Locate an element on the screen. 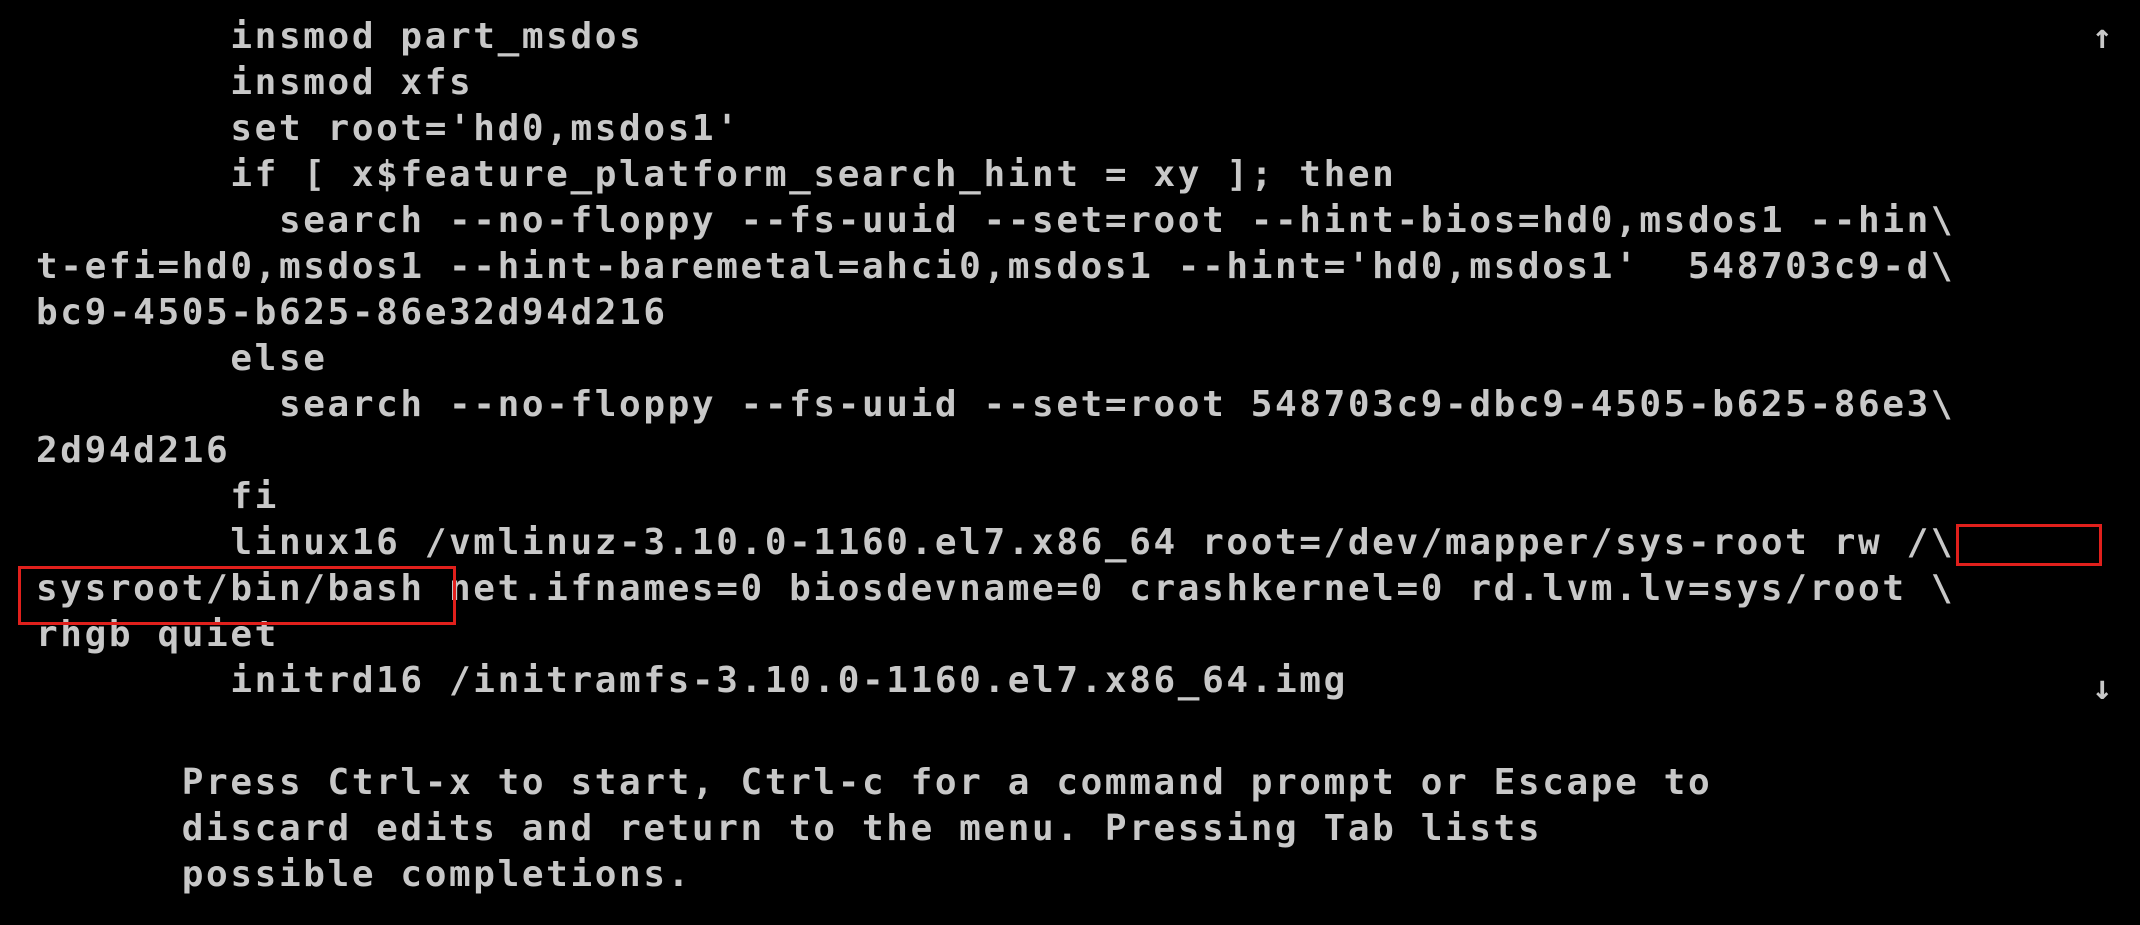 Image resolution: width=2140 pixels, height=925 pixels. editor-line: insmod part_msdos is located at coordinates (339, 37).